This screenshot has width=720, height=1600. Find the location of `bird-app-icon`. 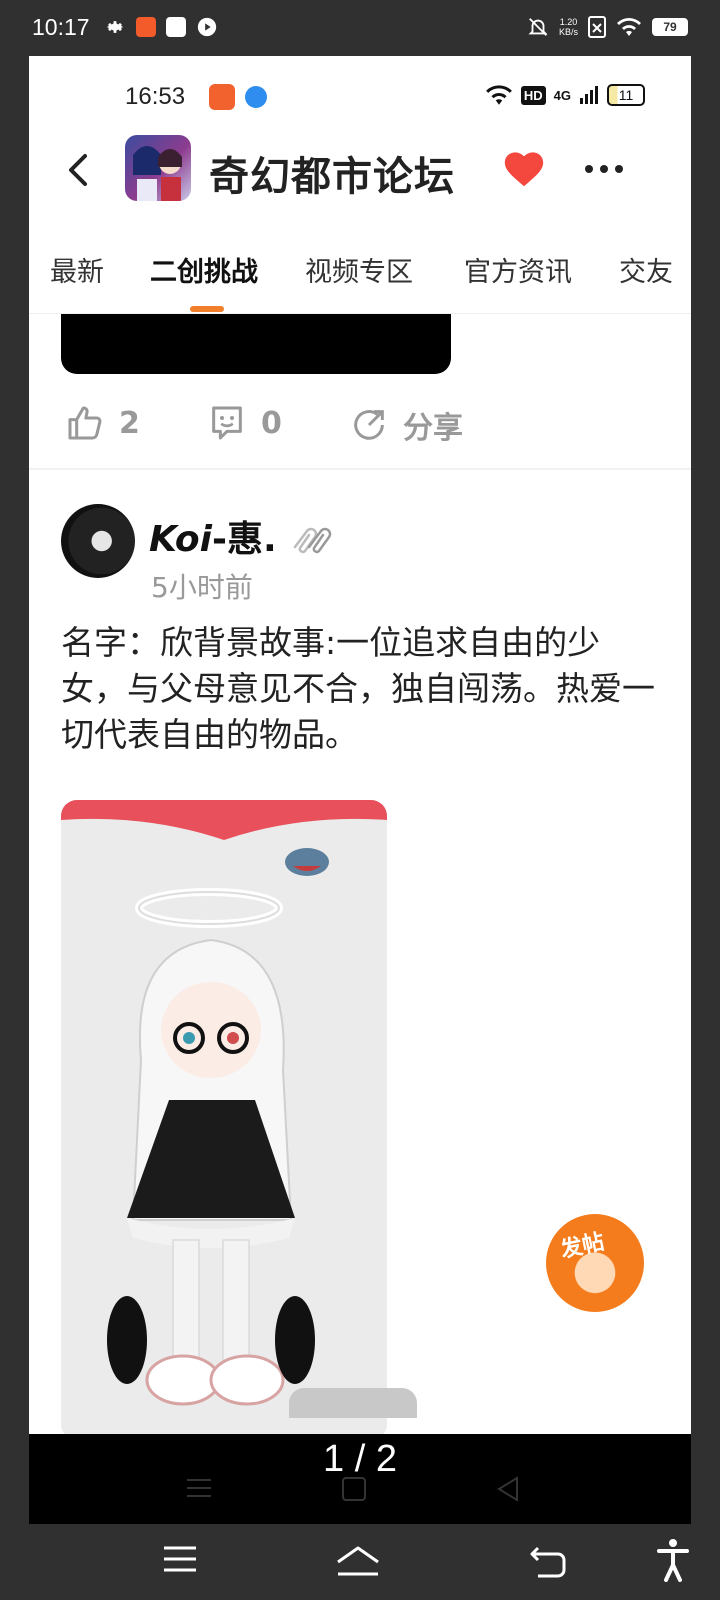

bird-app-icon is located at coordinates (256, 97).